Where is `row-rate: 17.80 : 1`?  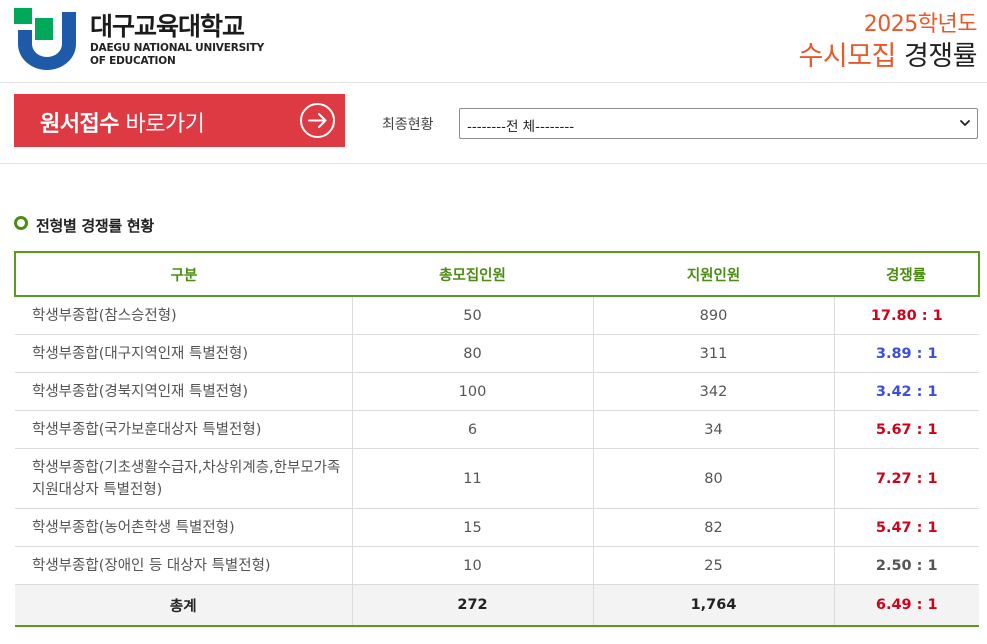
row-rate: 17.80 : 1 is located at coordinates (906, 315).